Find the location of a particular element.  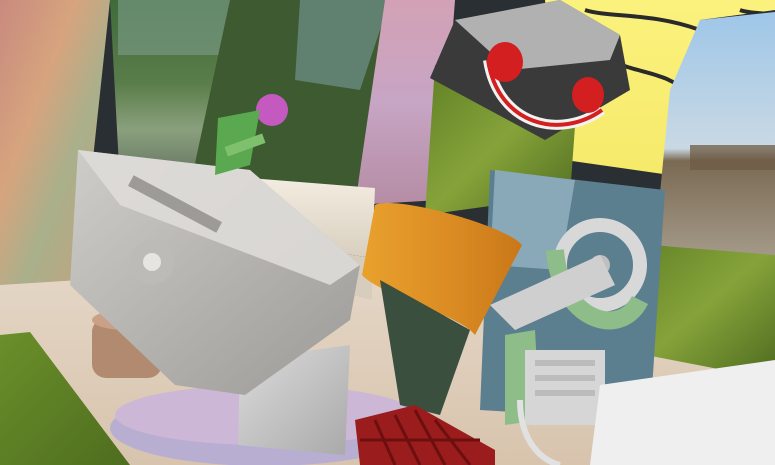

headphones-cup-left is located at coordinates (505, 62).